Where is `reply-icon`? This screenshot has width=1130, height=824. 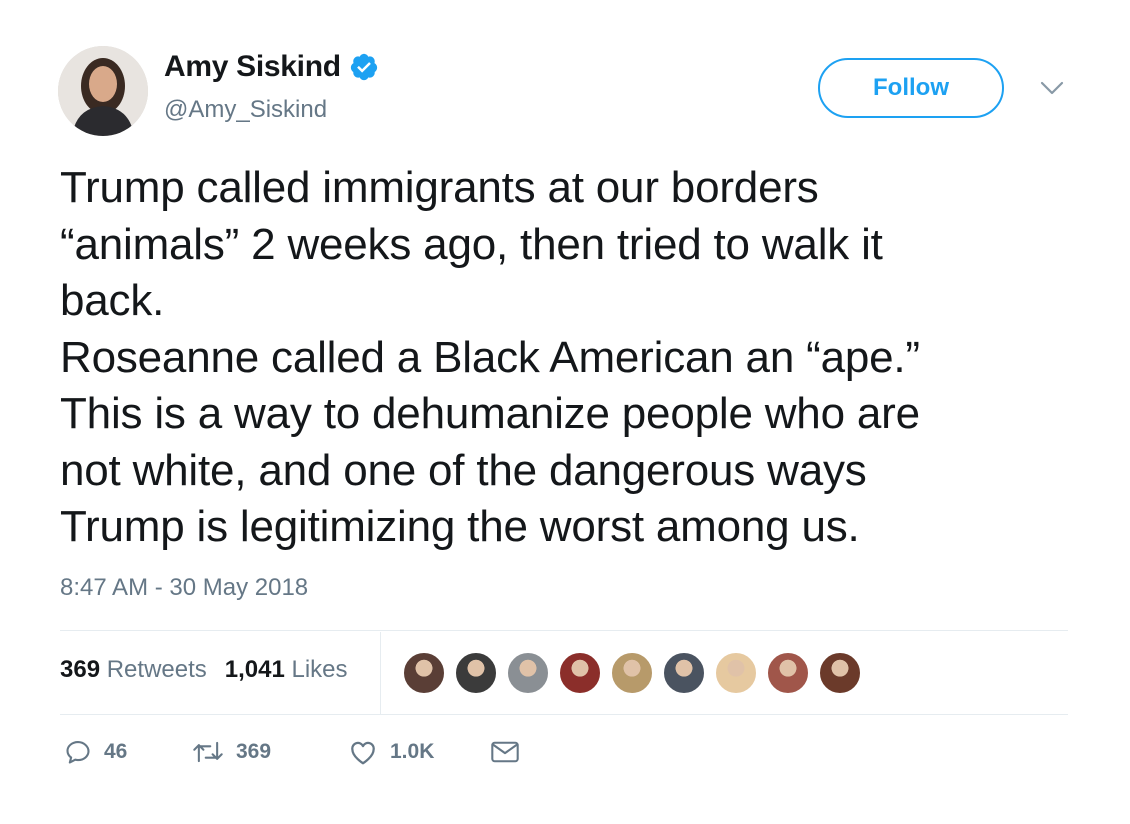 reply-icon is located at coordinates (78, 752).